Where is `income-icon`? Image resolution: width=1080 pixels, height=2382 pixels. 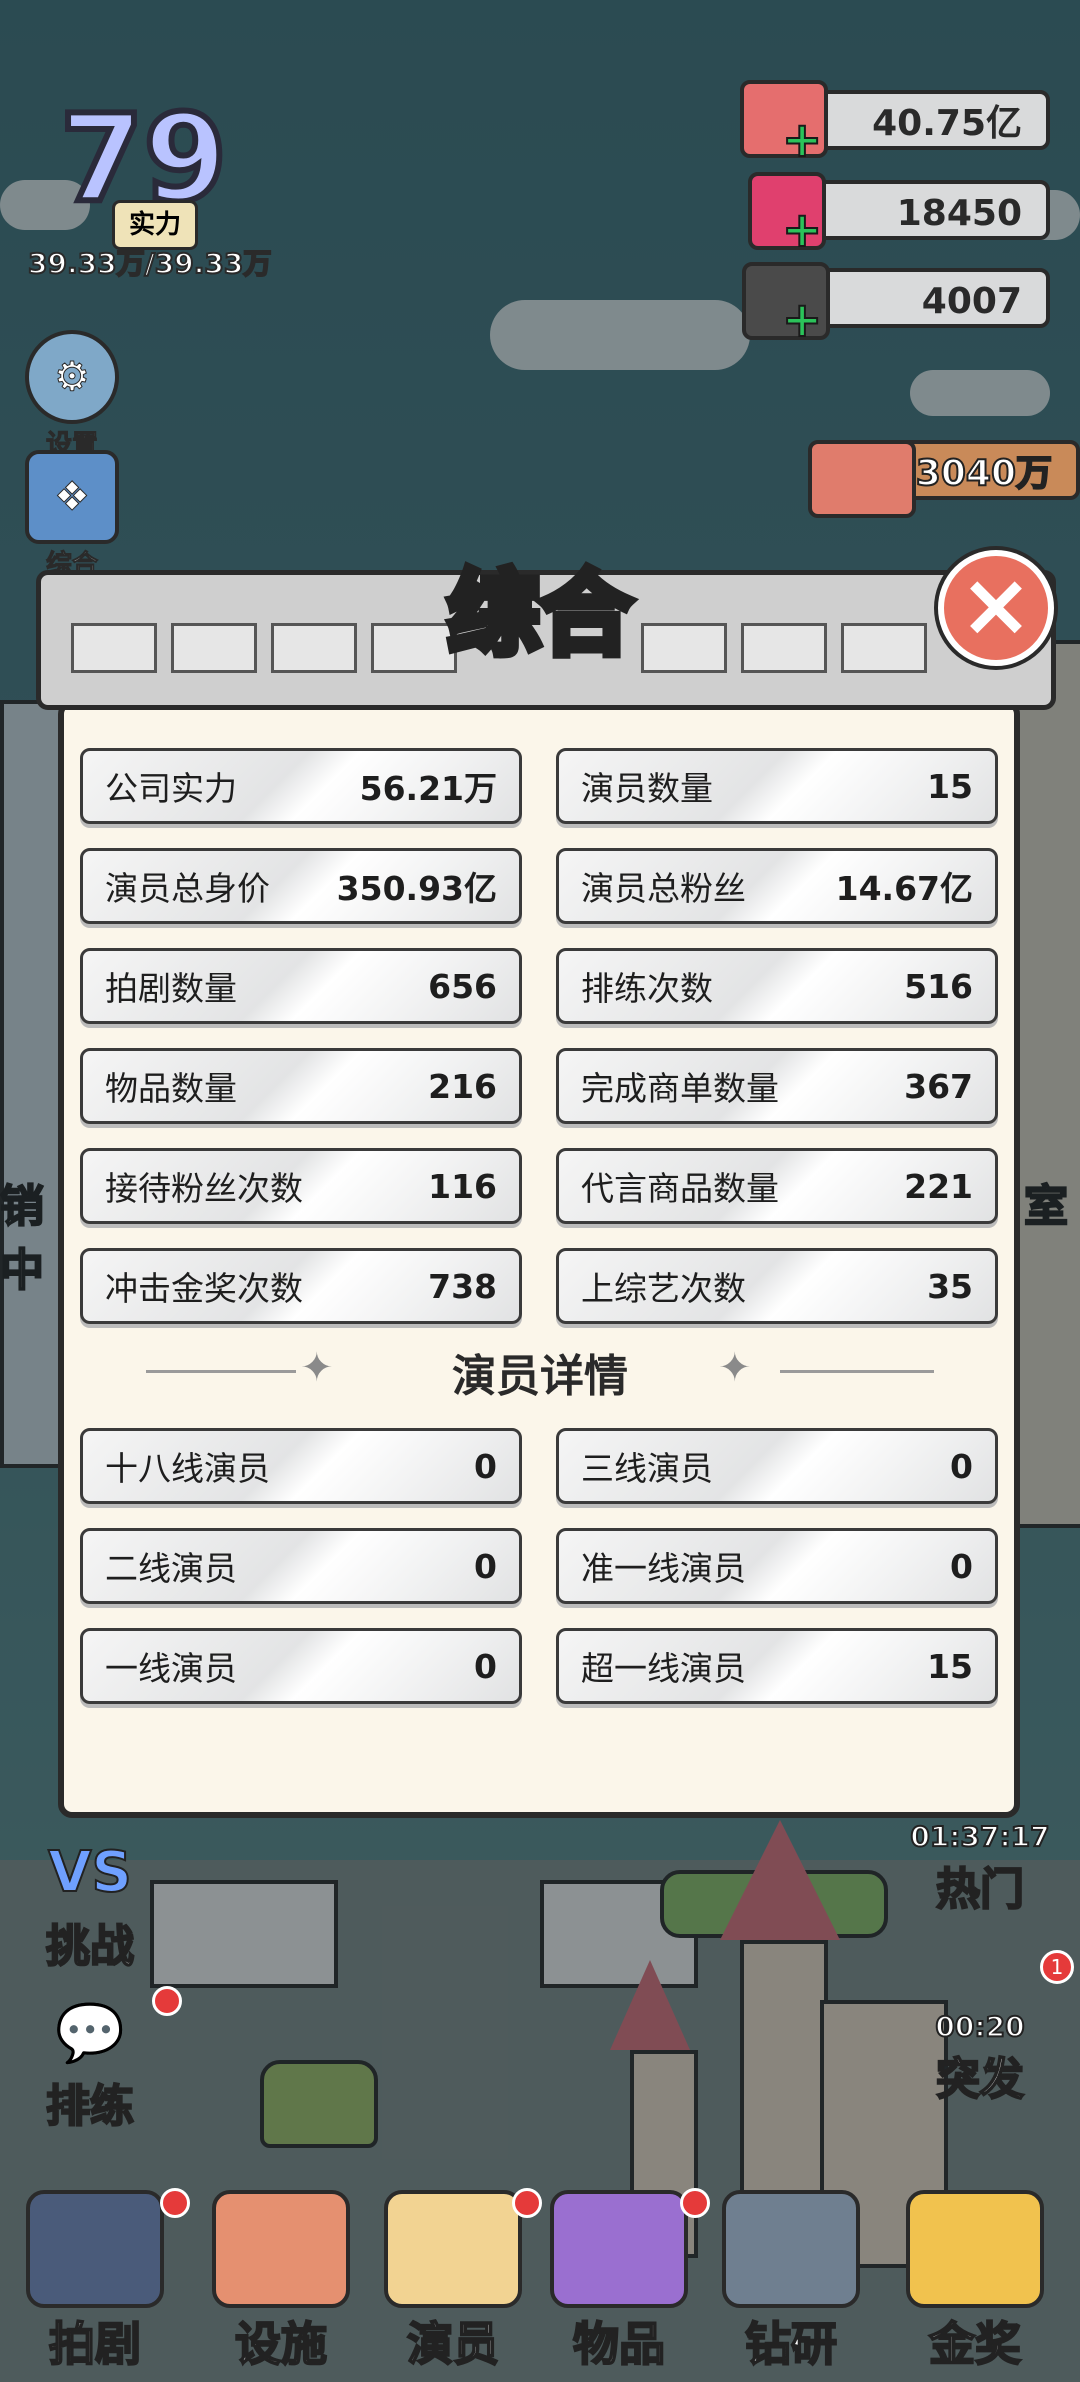 income-icon is located at coordinates (862, 479).